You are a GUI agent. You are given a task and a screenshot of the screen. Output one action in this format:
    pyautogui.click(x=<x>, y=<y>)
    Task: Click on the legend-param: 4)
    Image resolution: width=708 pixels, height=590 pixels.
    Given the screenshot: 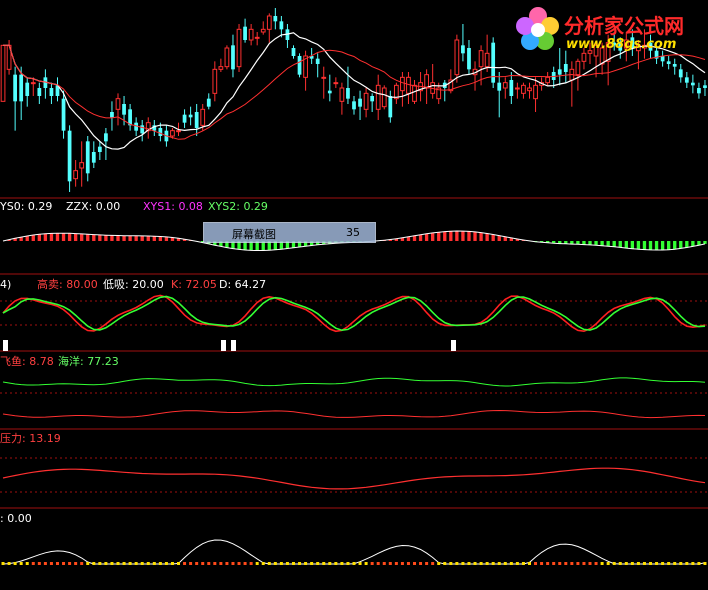 What is the action you would take?
    pyautogui.click(x=6, y=284)
    